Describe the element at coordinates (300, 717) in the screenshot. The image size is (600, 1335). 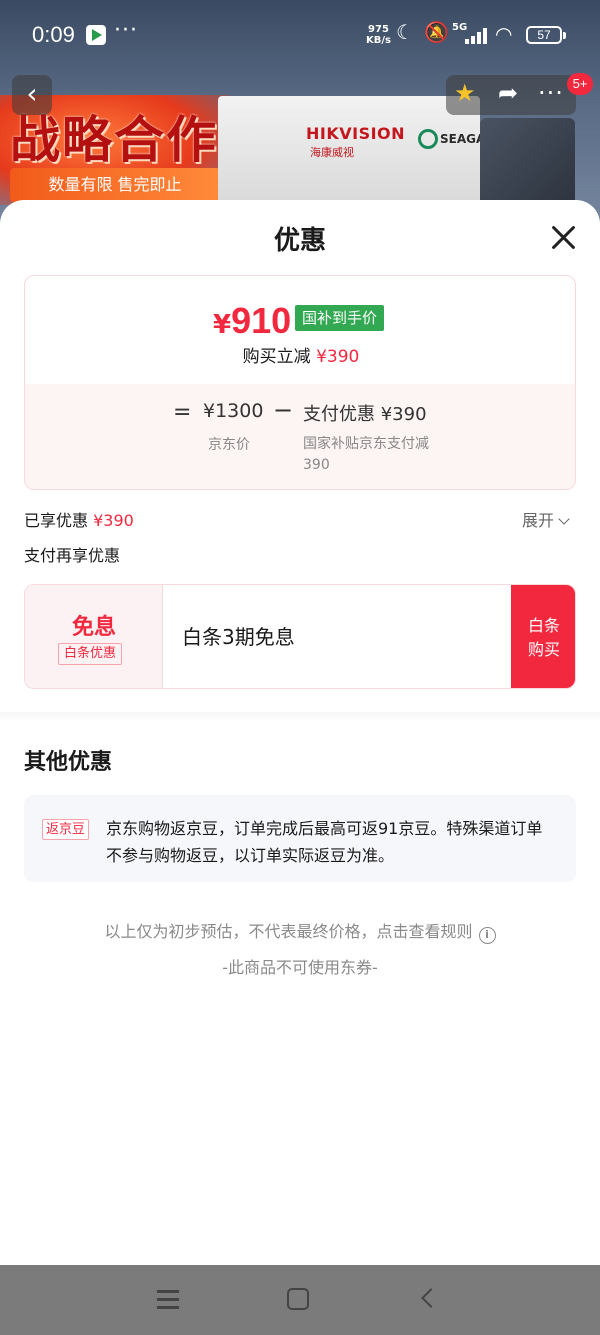
I see `section-divider` at that location.